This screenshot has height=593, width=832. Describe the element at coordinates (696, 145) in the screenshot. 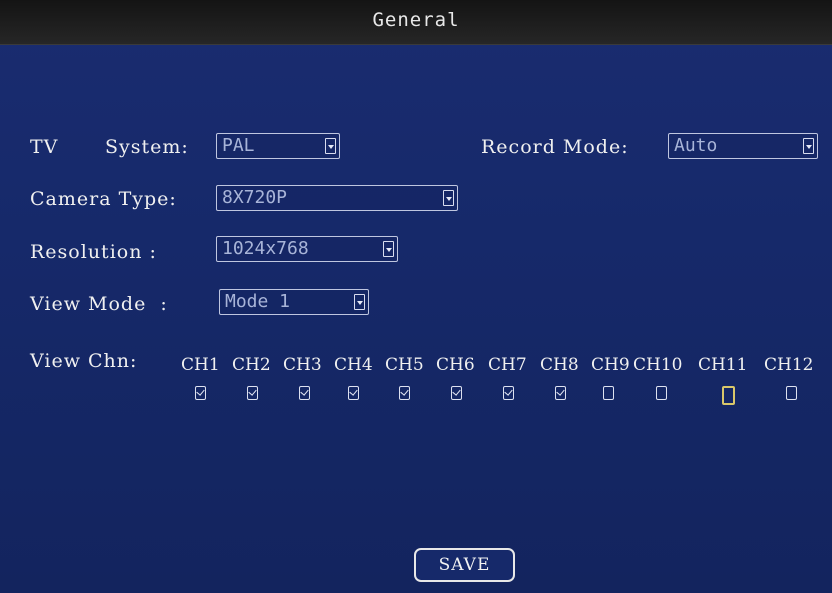

I see `record-mode-value: Auto` at that location.